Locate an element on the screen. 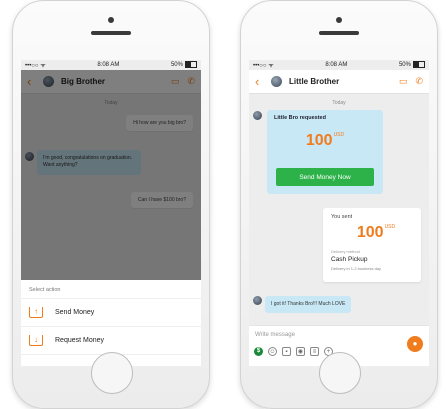 The width and height of the screenshot is (448, 409). image-icon: ▪ is located at coordinates (286, 351).